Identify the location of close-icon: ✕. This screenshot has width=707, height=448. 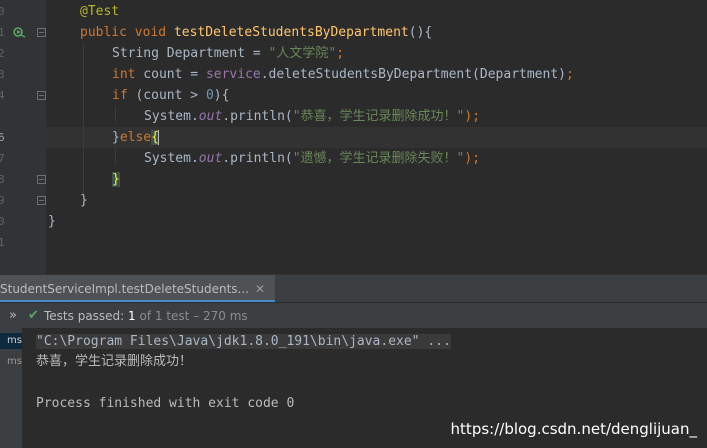
(260, 289).